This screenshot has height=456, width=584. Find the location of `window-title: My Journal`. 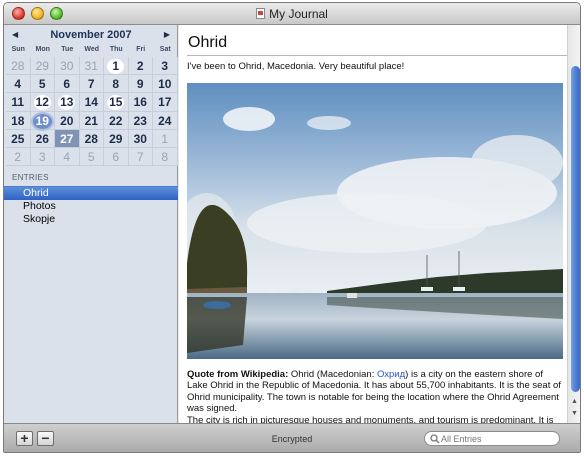

window-title: My Journal is located at coordinates (298, 14).